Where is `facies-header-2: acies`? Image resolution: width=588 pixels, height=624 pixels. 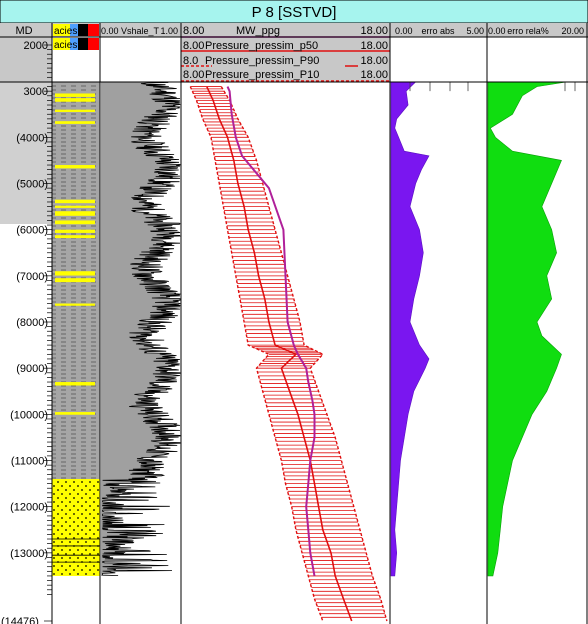 facies-header-2: acies is located at coordinates (65, 45).